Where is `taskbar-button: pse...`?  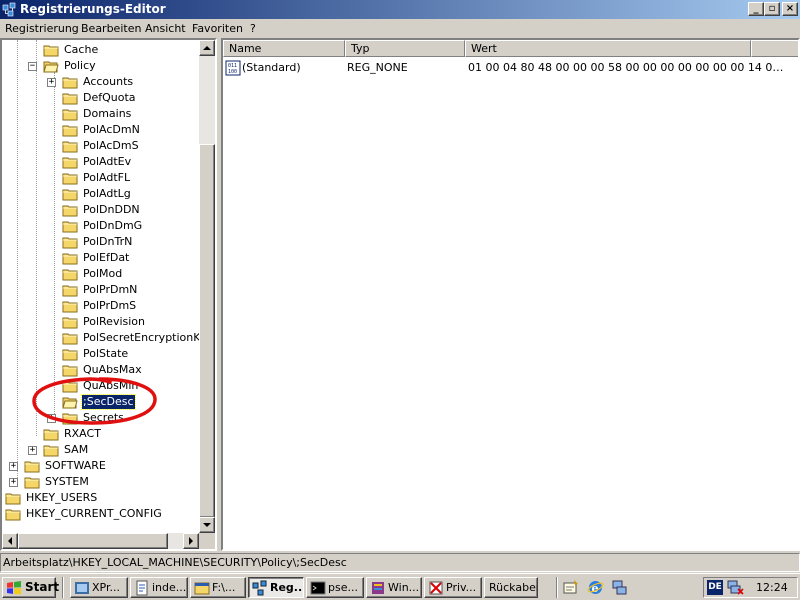 taskbar-button: pse... is located at coordinates (335, 587).